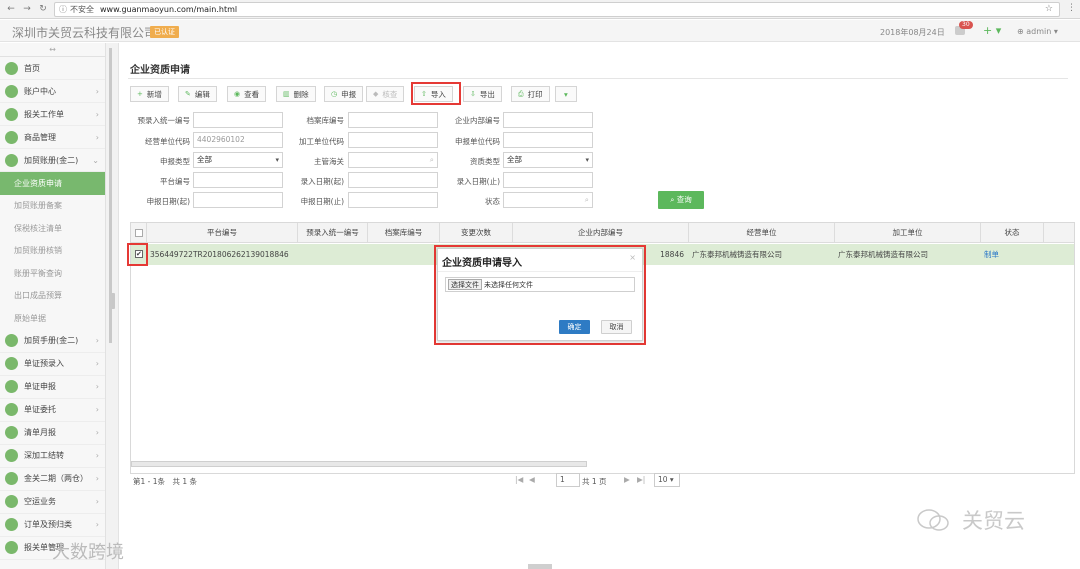  Describe the element at coordinates (48, 524) in the screenshot. I see `sidebar-item-label: 订单及预归类` at that location.